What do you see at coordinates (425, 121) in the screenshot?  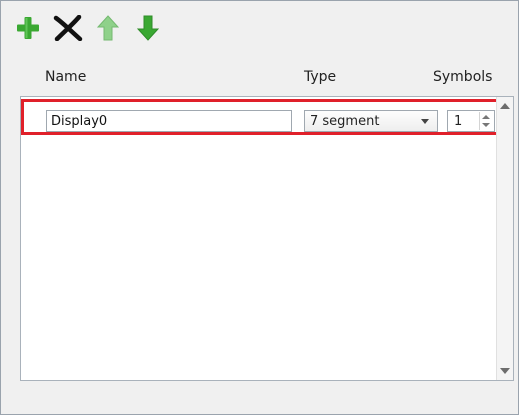 I see `chevron-down-icon` at bounding box center [425, 121].